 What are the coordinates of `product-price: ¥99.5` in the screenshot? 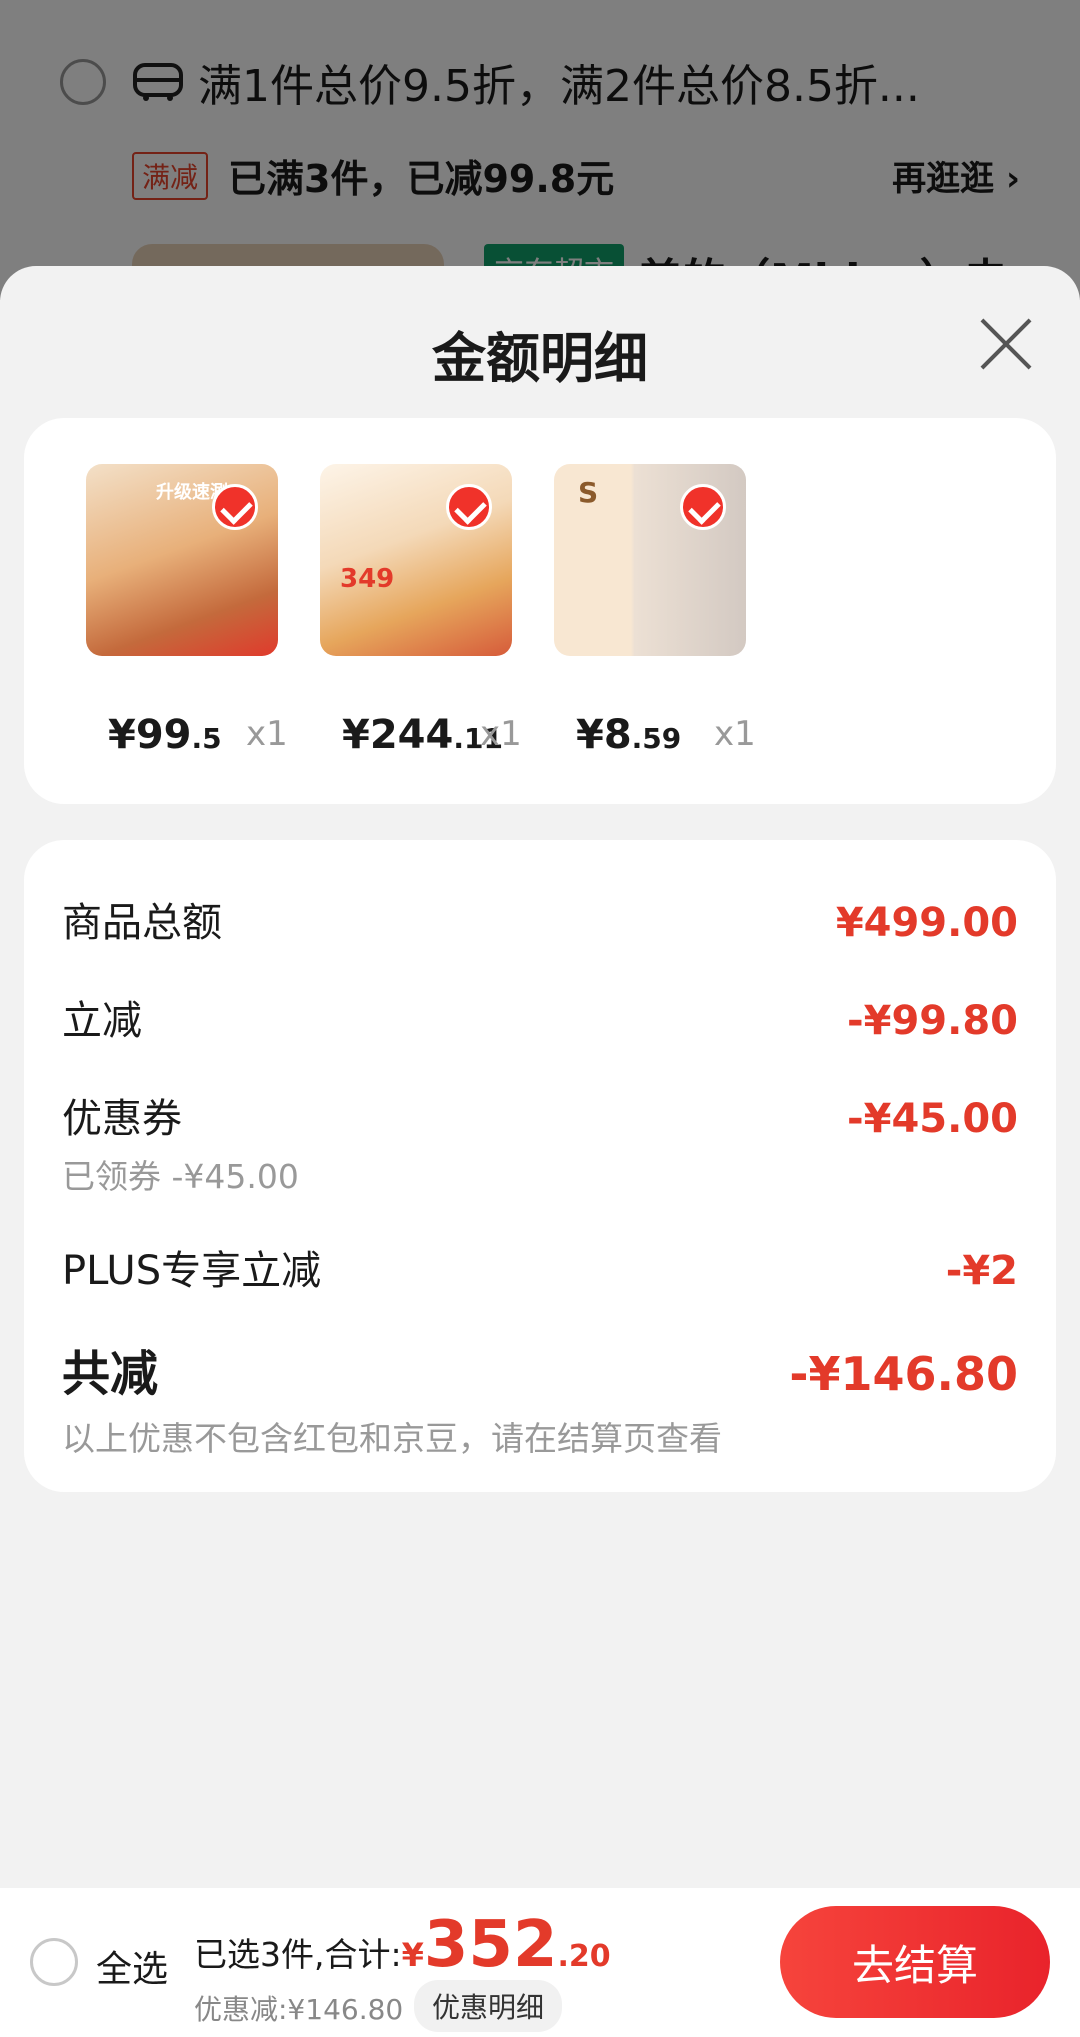 It's located at (165, 735).